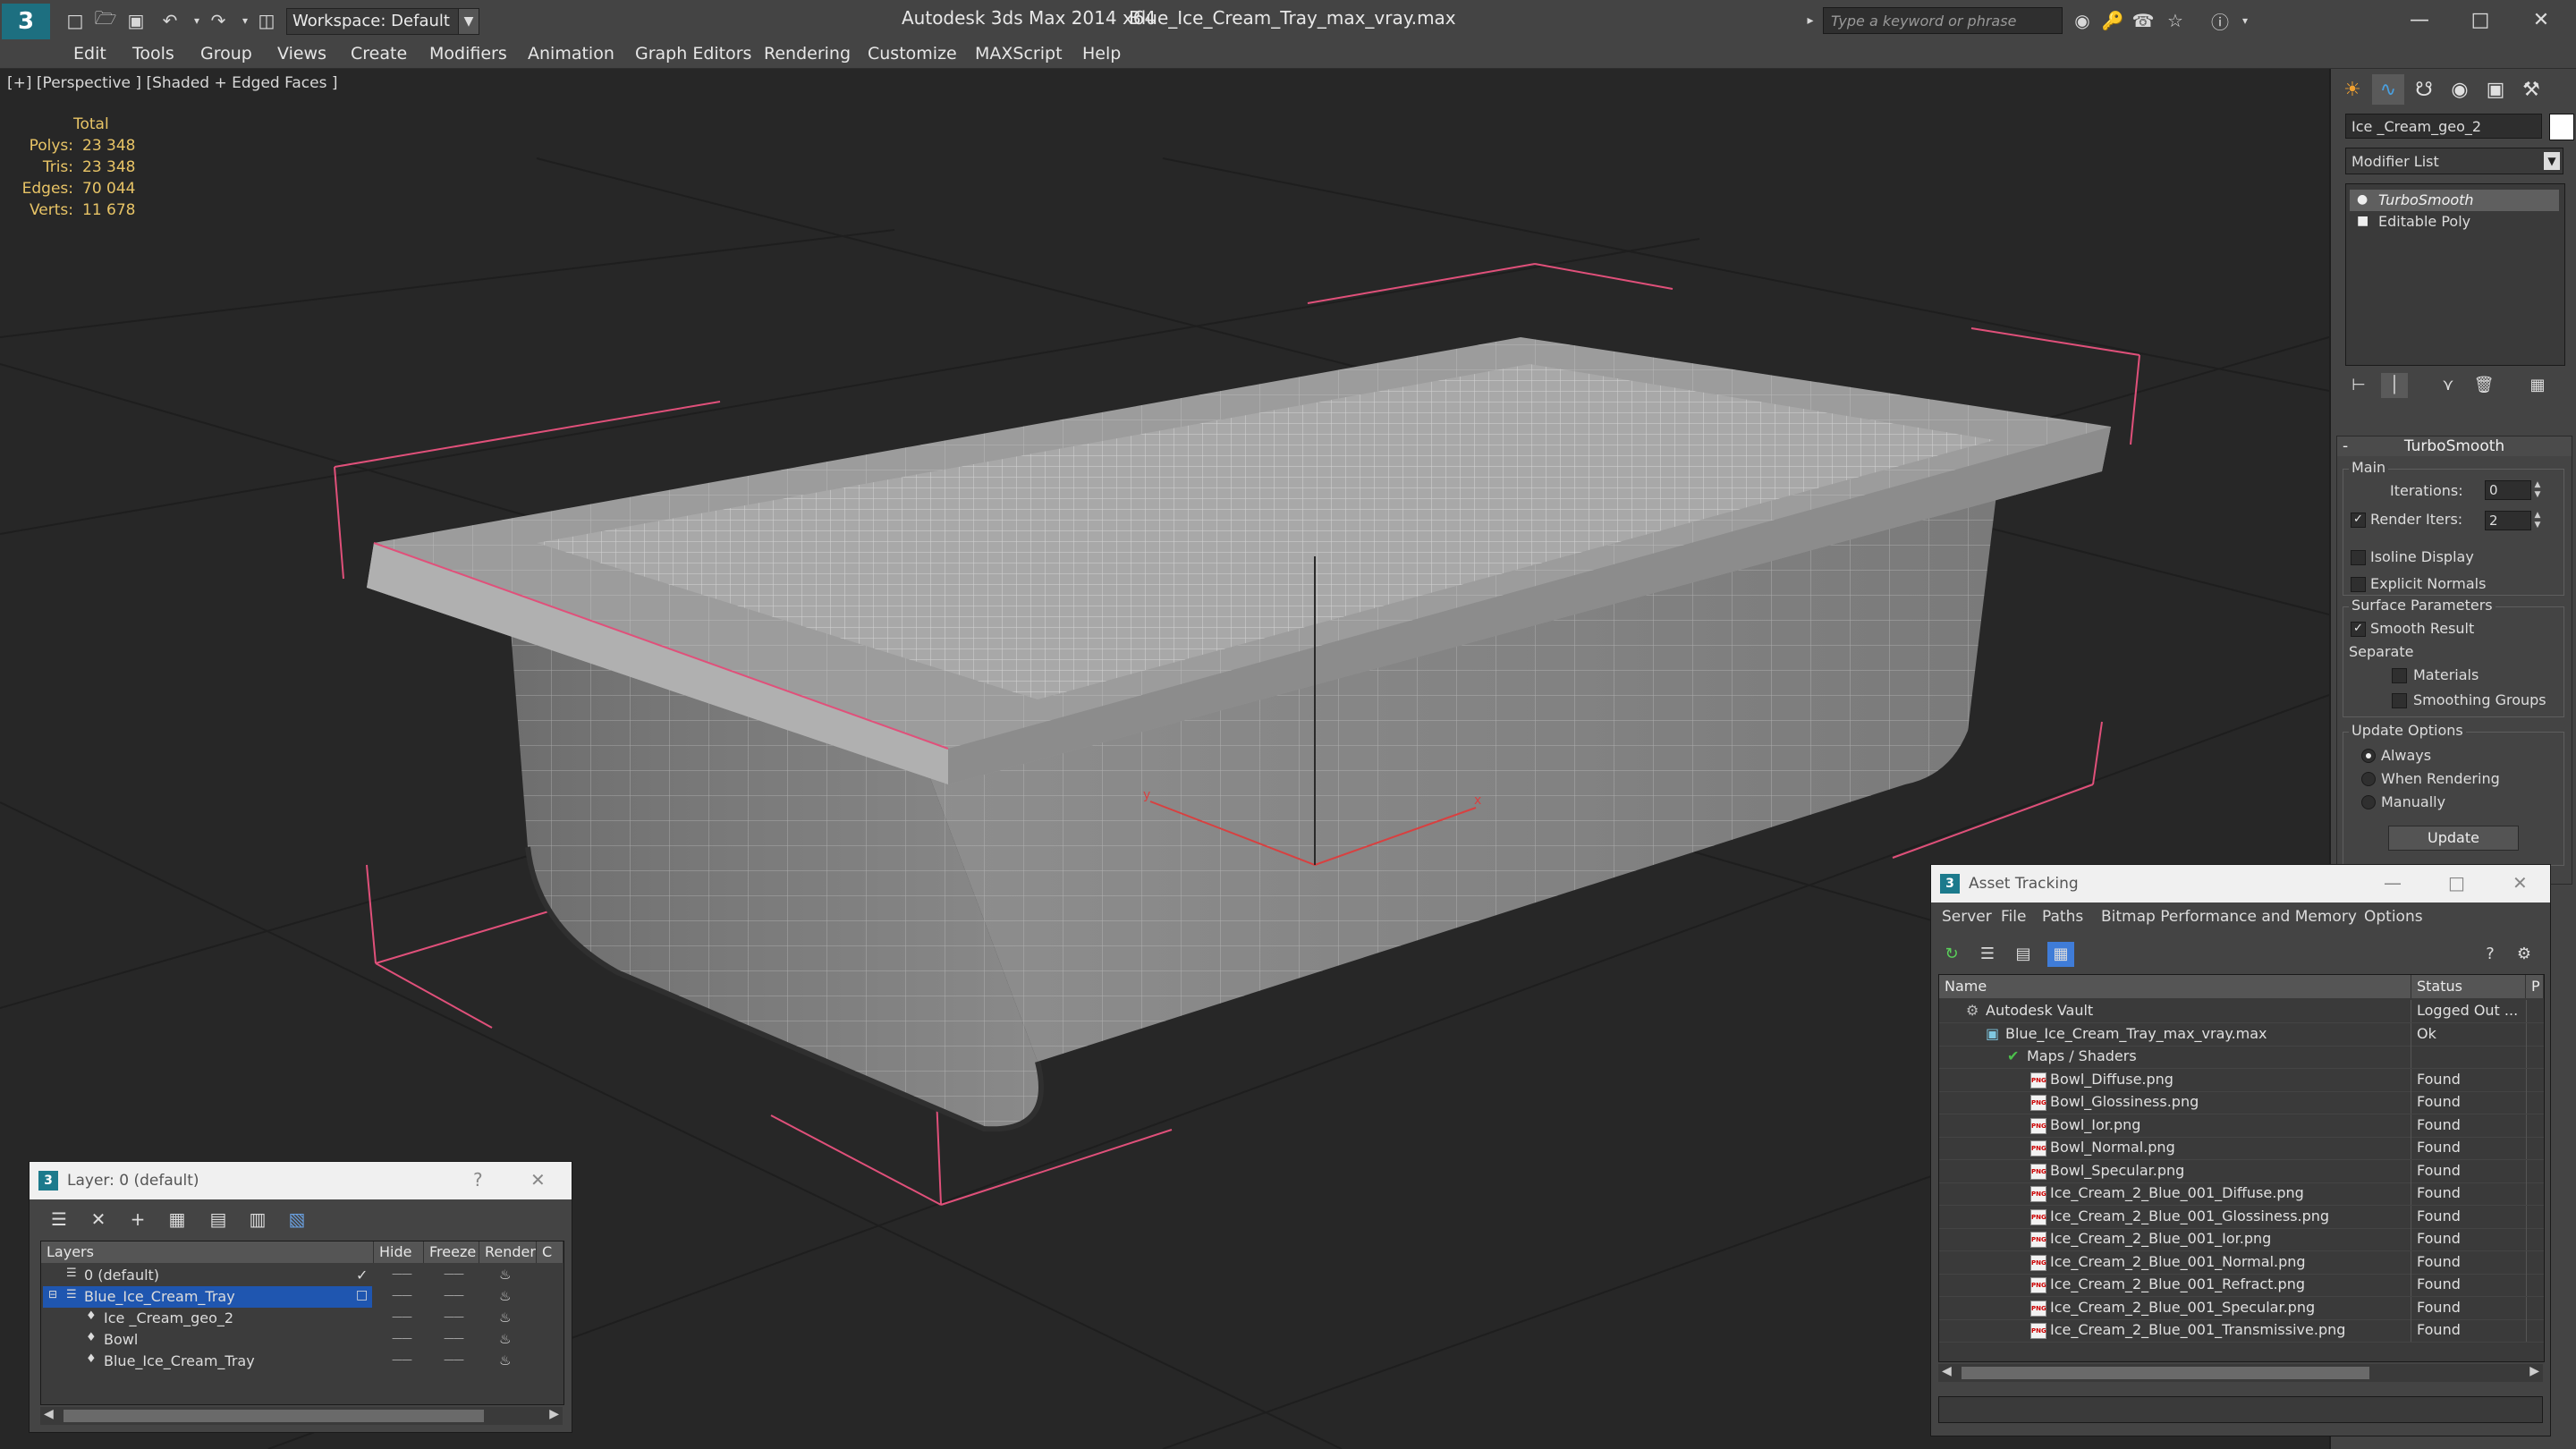 The image size is (2576, 1449). I want to click on list-view-icon: ☰, so click(1987, 954).